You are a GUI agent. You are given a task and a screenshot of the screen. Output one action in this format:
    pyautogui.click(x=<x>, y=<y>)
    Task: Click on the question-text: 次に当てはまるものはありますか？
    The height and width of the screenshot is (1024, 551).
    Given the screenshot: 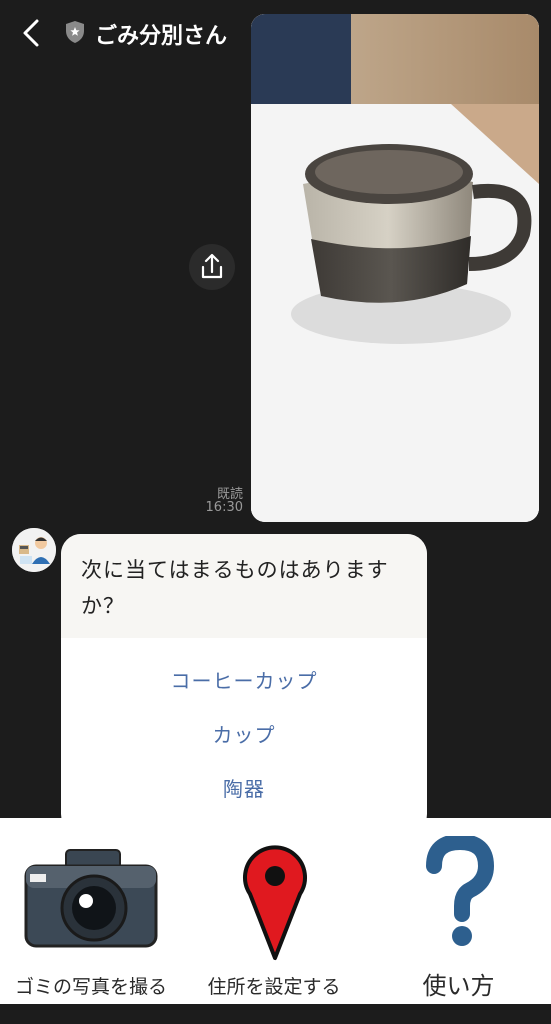 What is the action you would take?
    pyautogui.click(x=244, y=586)
    